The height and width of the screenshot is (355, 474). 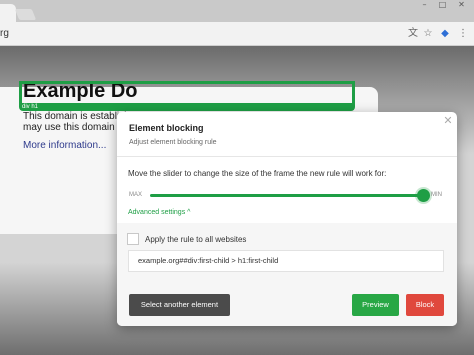 What do you see at coordinates (463, 34) in the screenshot?
I see `menu-icon: ⋮` at bounding box center [463, 34].